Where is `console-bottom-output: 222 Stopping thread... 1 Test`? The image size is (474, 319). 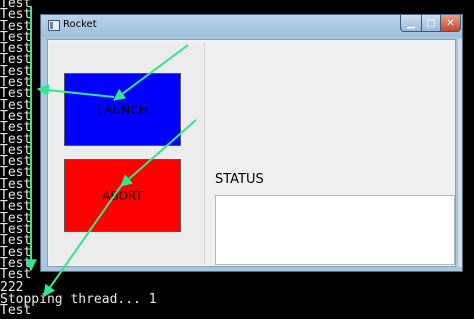 console-bottom-output: 222 Stopping thread... 1 Test is located at coordinates (237, 299).